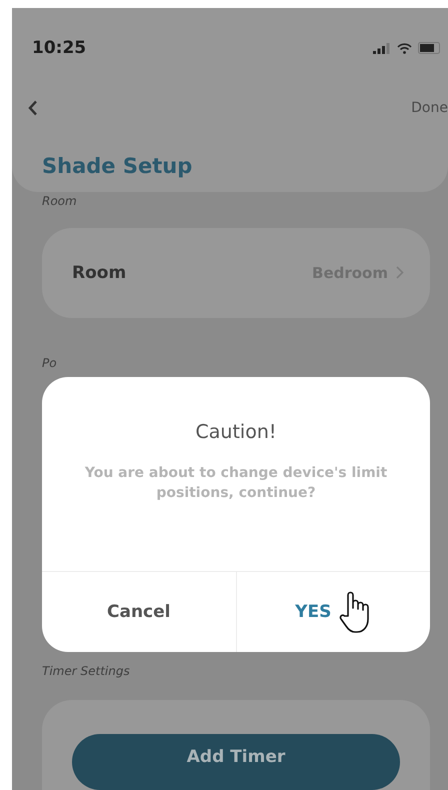 The image size is (448, 790). What do you see at coordinates (404, 48) in the screenshot?
I see `wifi-icon` at bounding box center [404, 48].